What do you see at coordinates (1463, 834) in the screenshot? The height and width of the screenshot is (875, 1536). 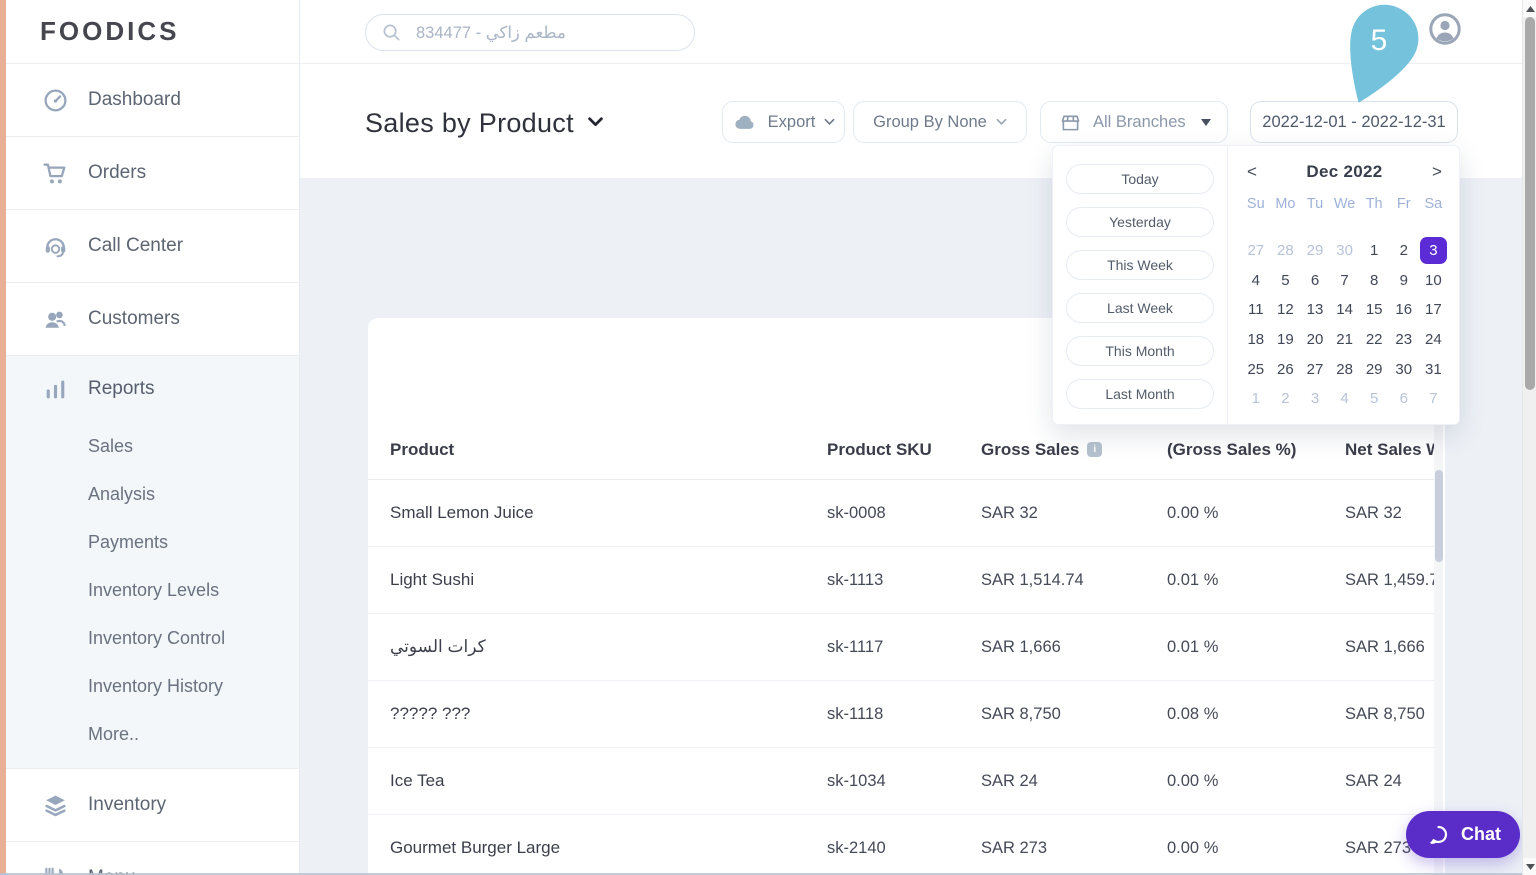 I see `chat-button: Chat` at bounding box center [1463, 834].